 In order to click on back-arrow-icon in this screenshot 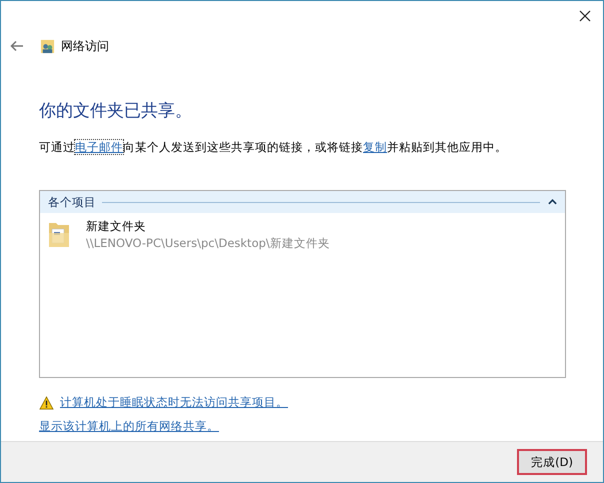, I will do `click(17, 46)`.